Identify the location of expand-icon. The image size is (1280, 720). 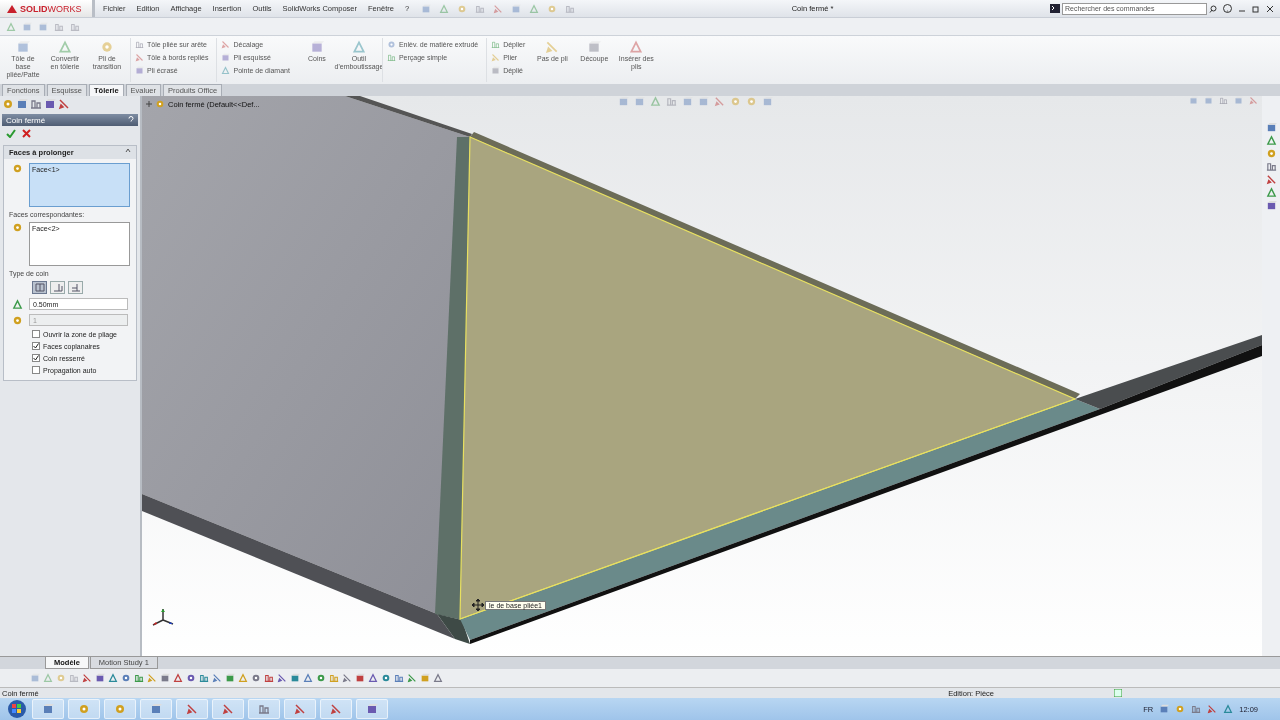
(149, 104).